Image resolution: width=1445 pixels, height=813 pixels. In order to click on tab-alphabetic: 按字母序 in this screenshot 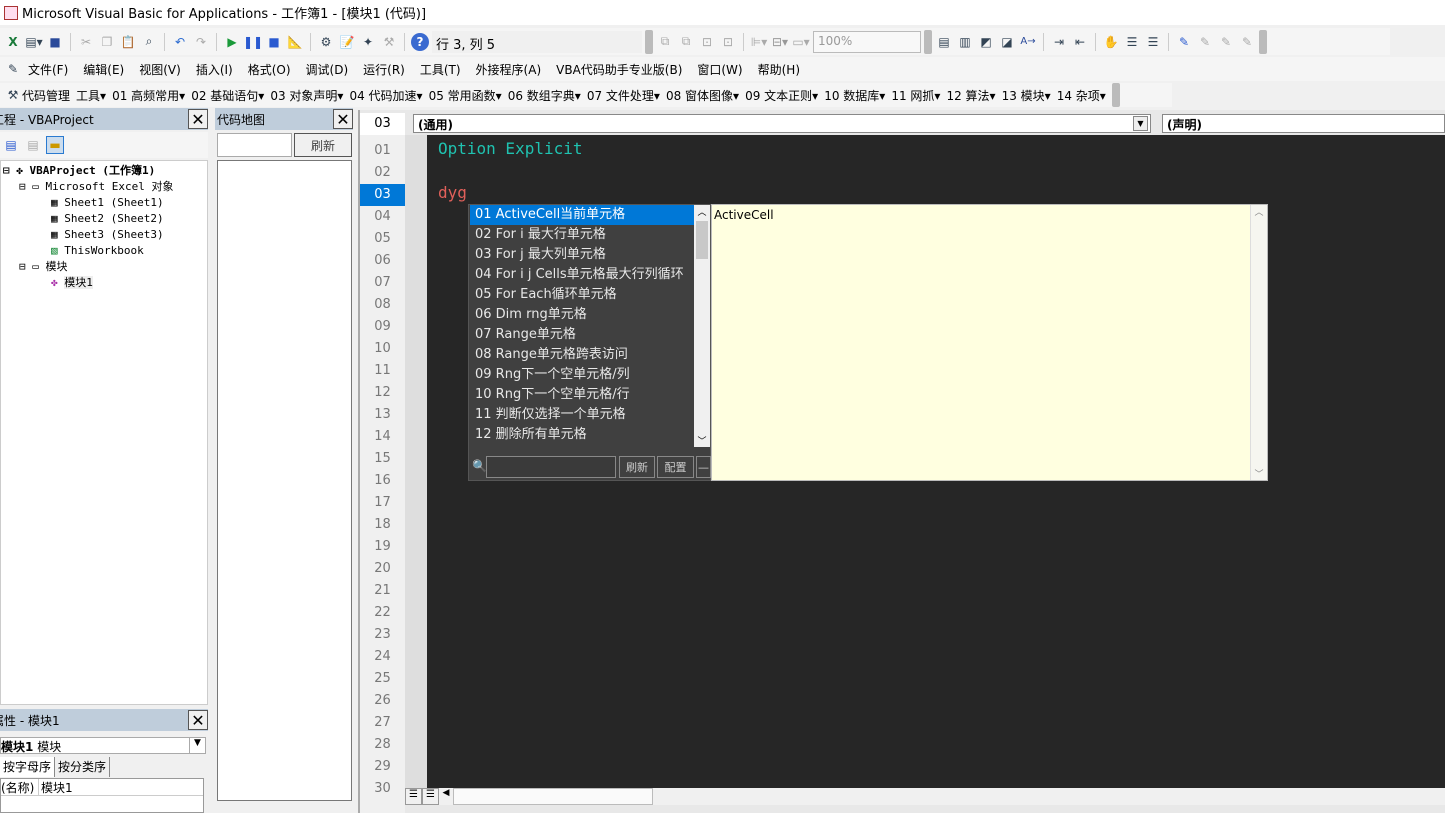, I will do `click(28, 767)`.